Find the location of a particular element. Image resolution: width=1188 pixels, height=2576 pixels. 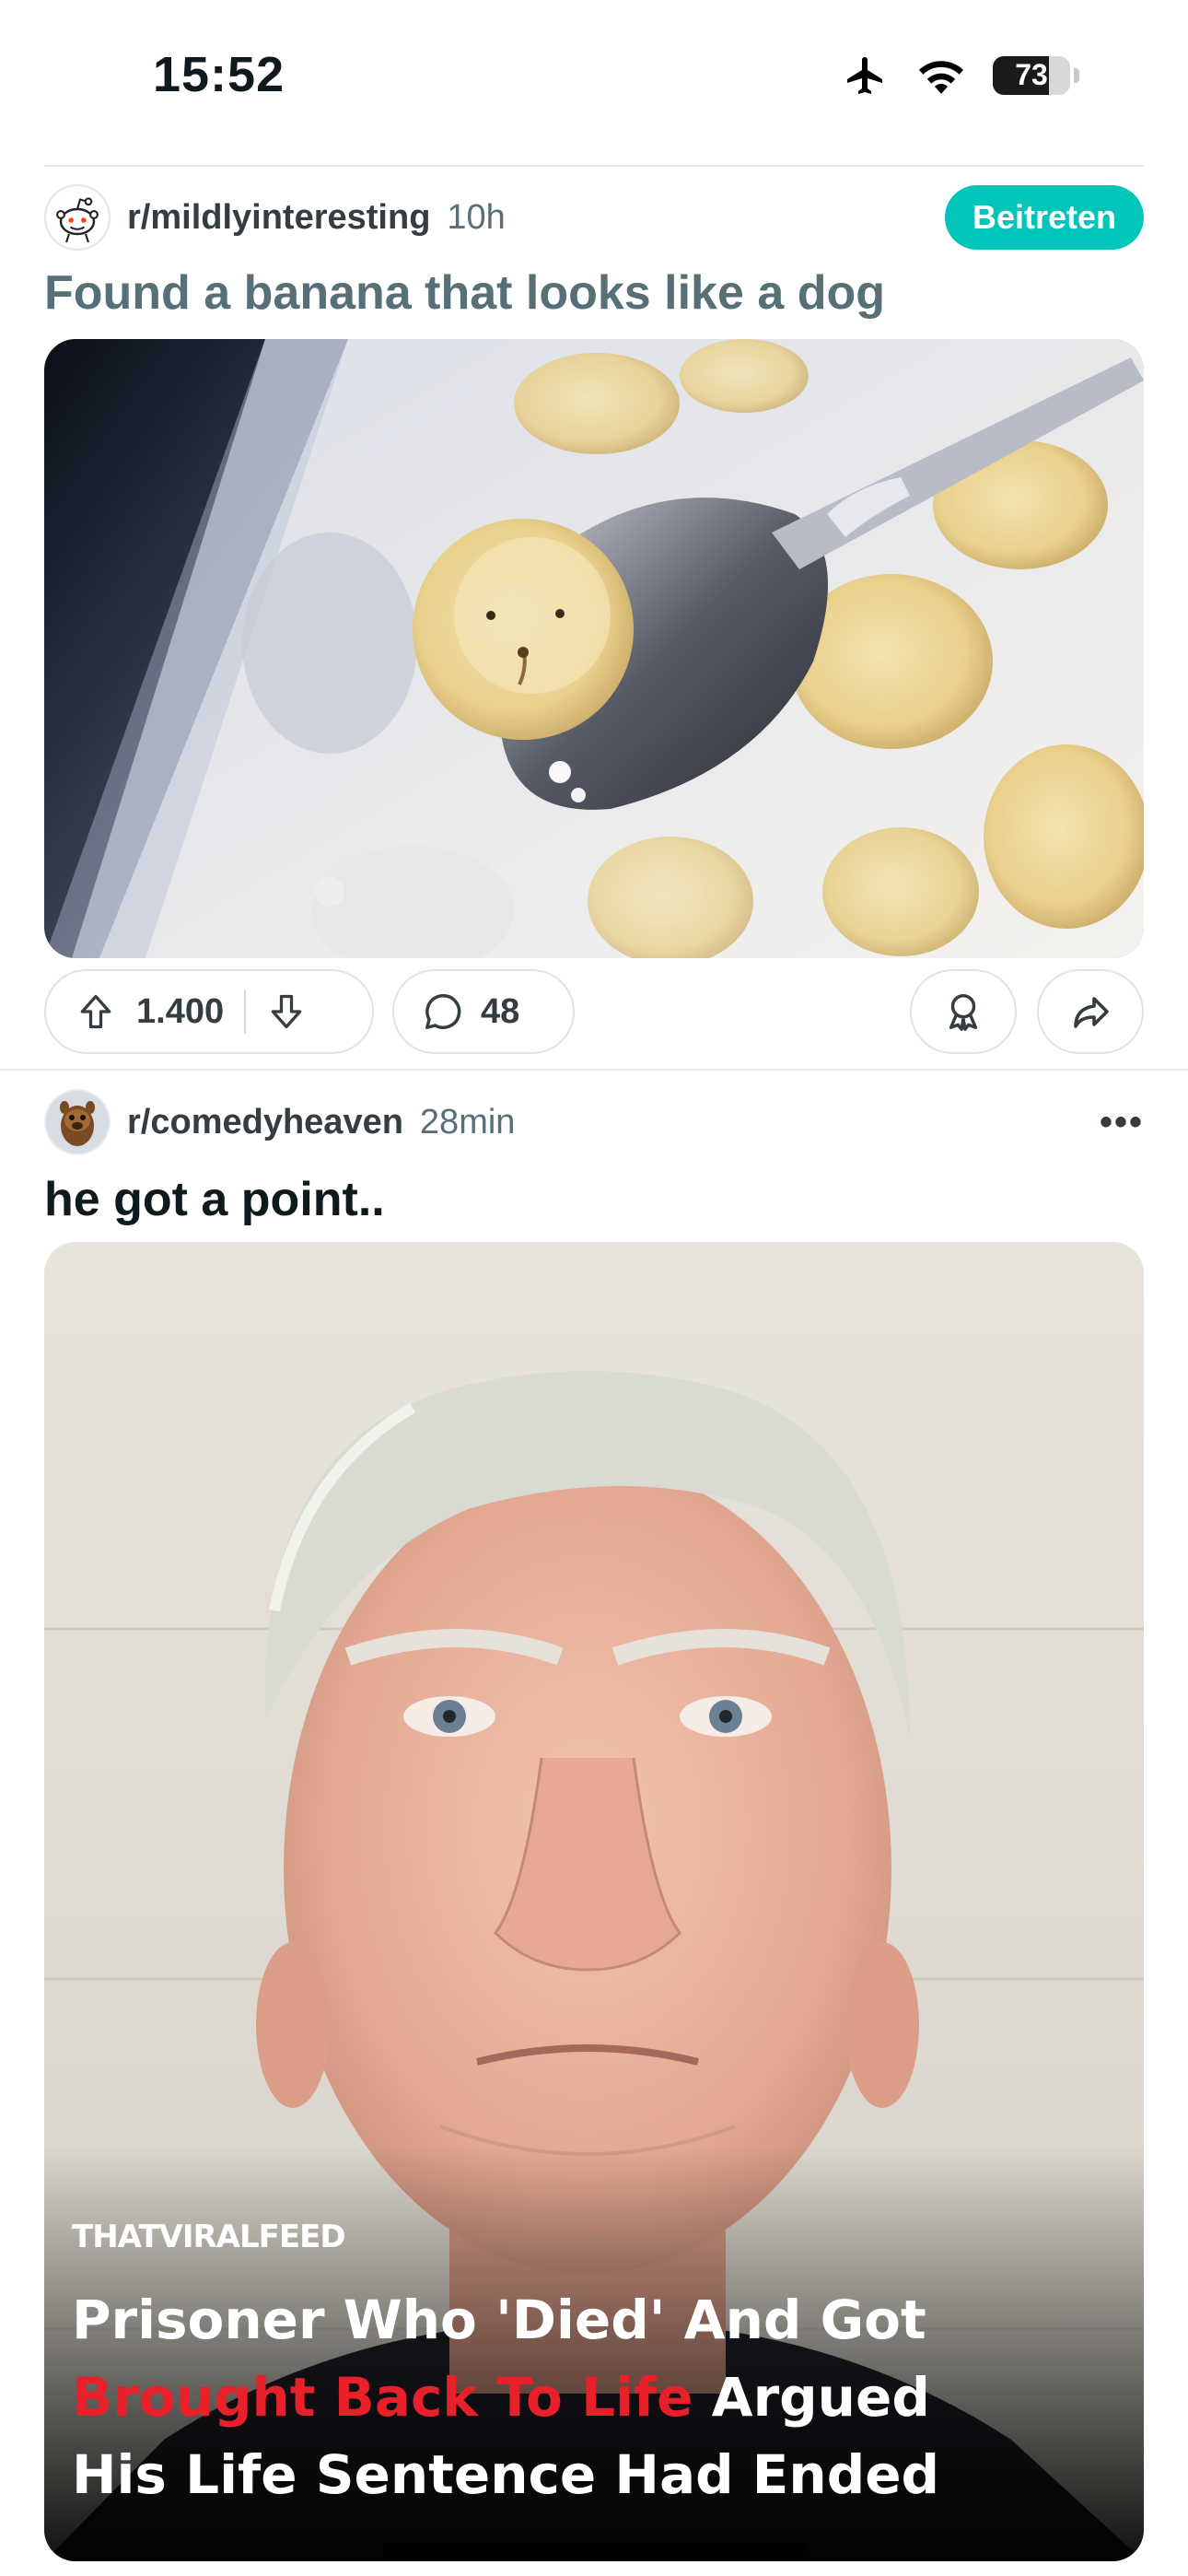

vote-separator is located at coordinates (246, 1011).